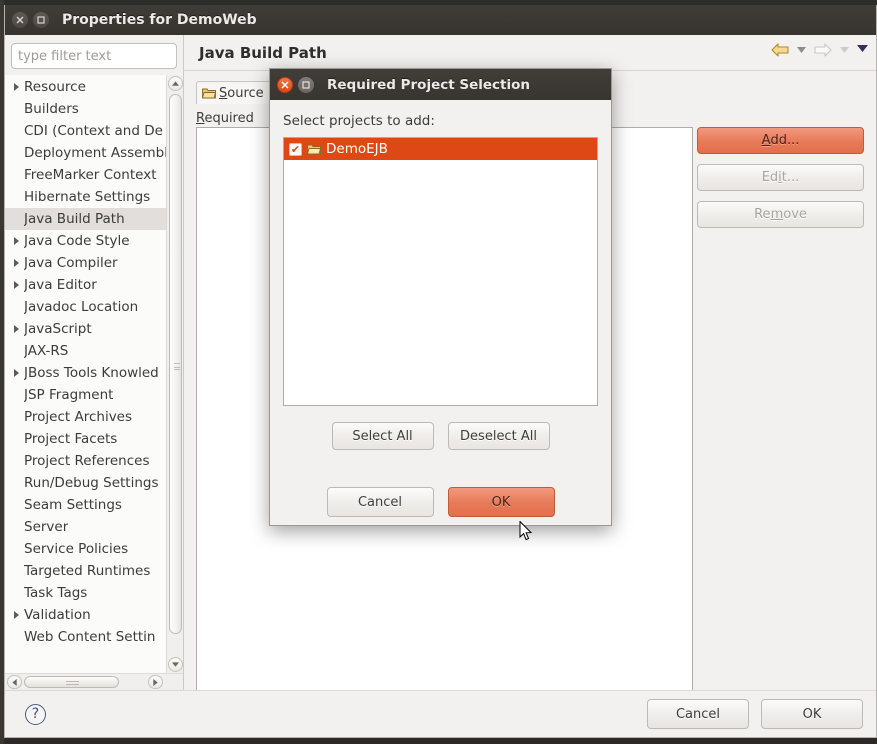  Describe the element at coordinates (777, 214) in the screenshot. I see `remove-mnemonic: m` at that location.